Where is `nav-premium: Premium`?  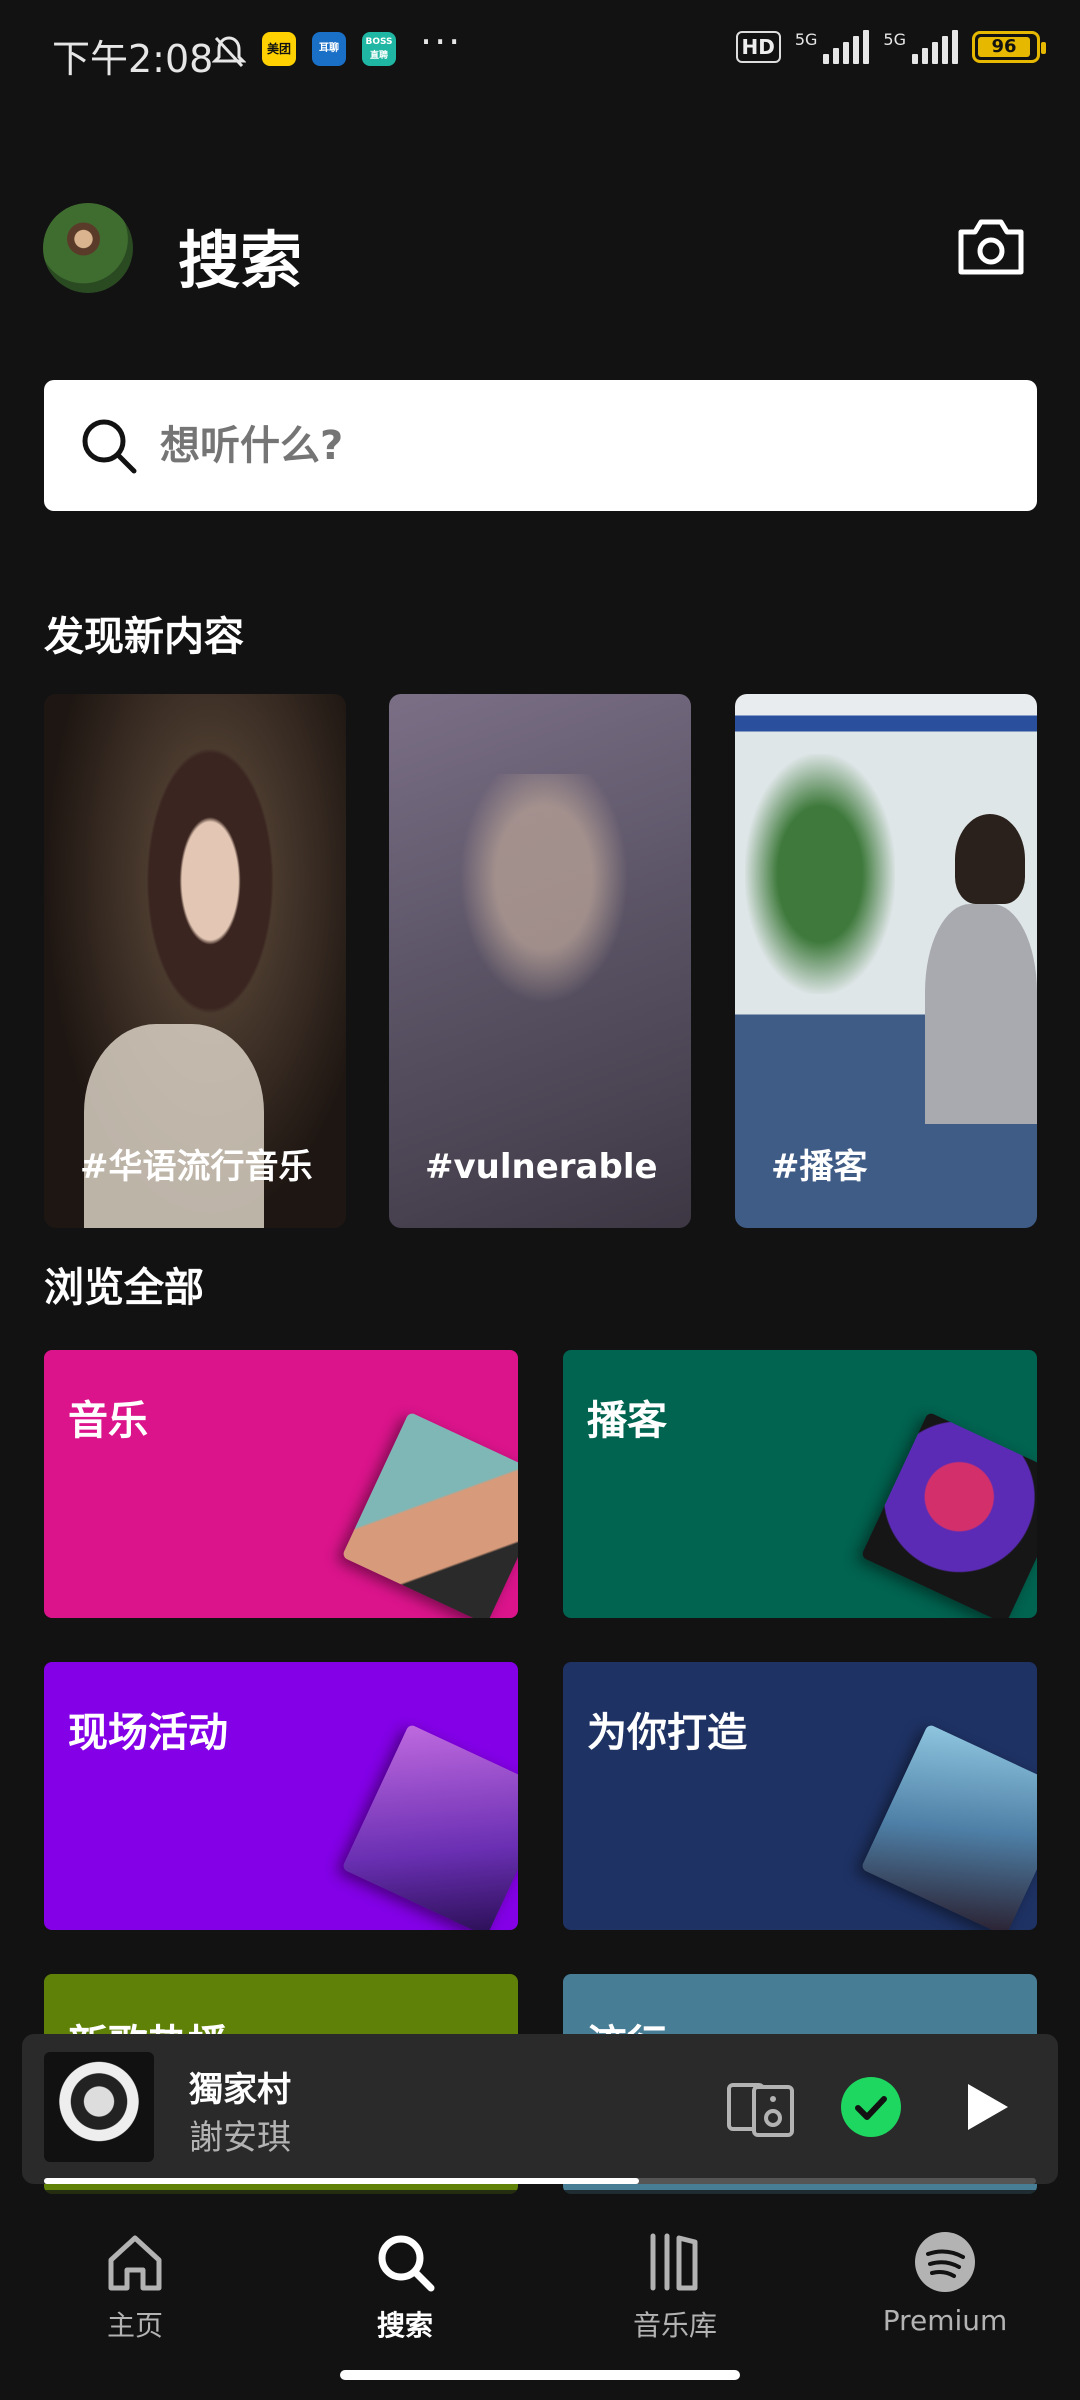 nav-premium: Premium is located at coordinates (945, 2283).